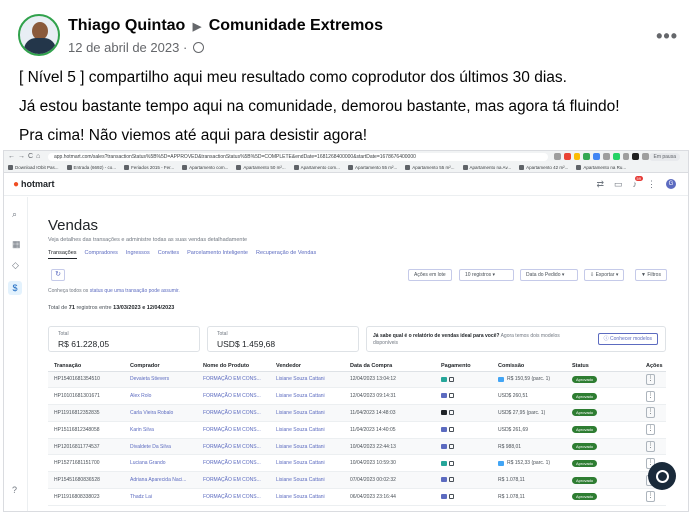 This screenshot has width=692, height=512. What do you see at coordinates (463, 366) in the screenshot?
I see `col-header: Pagamento` at bounding box center [463, 366].